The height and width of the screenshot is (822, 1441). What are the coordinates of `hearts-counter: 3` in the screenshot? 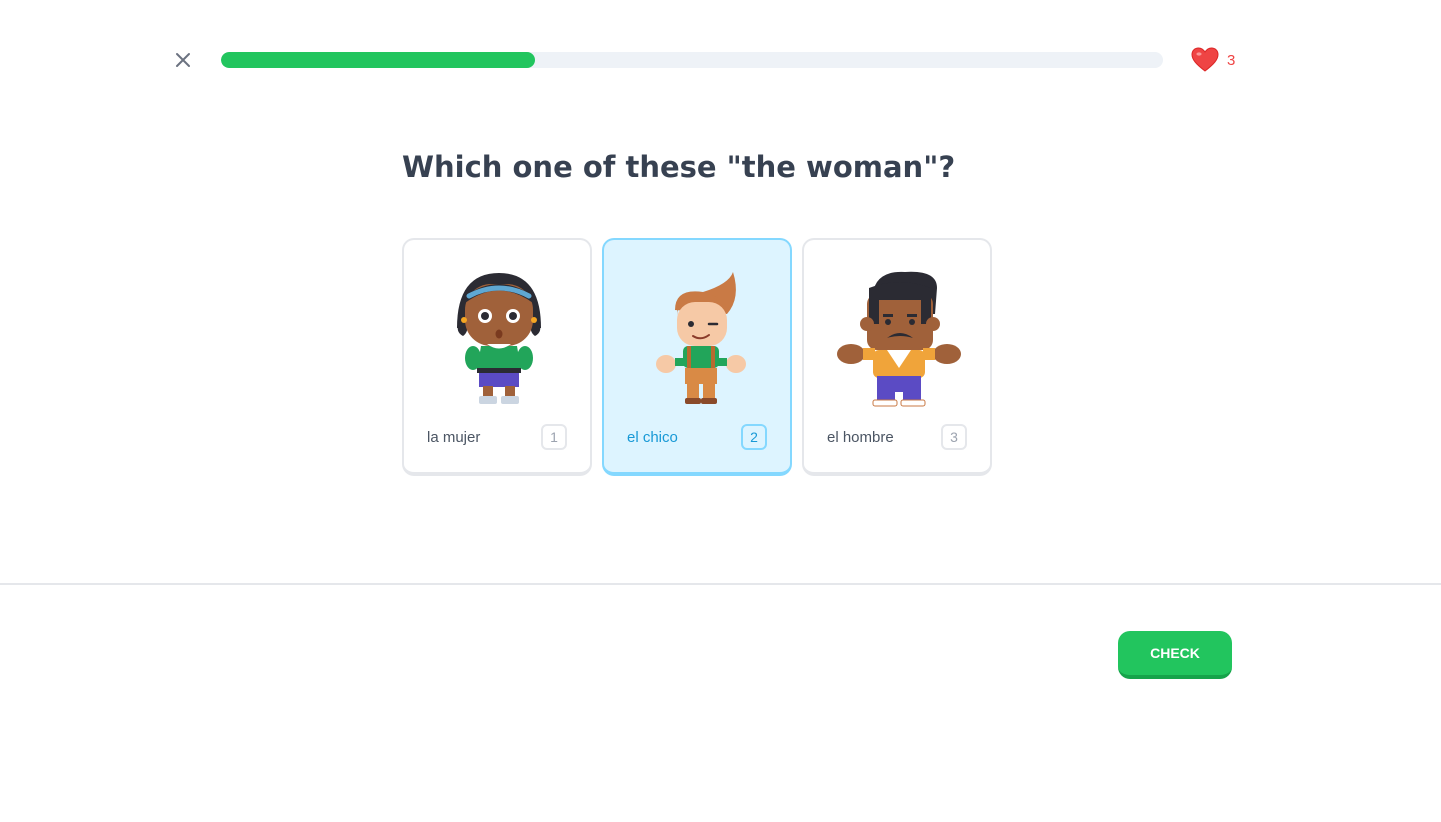 It's located at (1213, 60).